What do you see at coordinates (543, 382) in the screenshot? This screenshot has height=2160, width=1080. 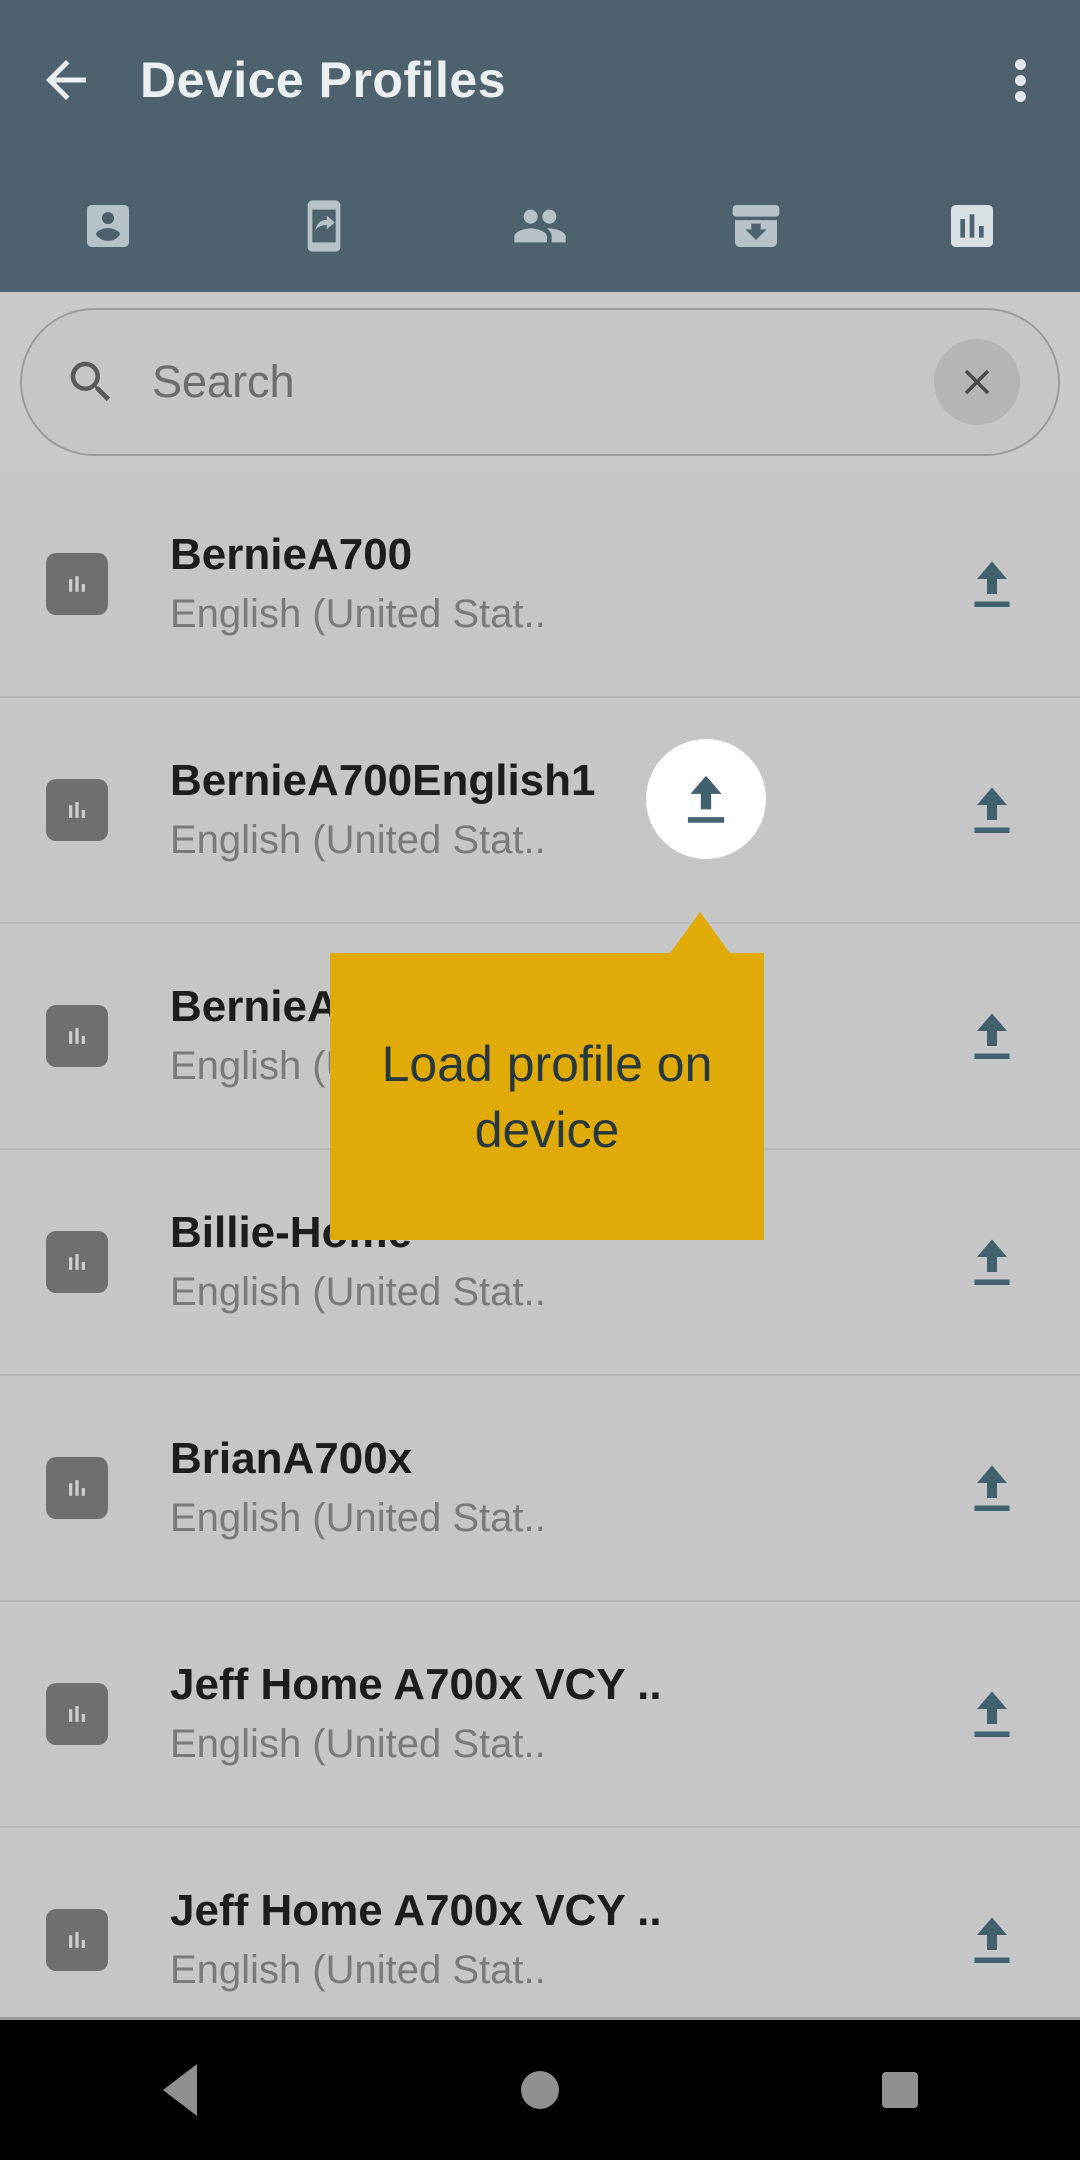 I see `search-input` at bounding box center [543, 382].